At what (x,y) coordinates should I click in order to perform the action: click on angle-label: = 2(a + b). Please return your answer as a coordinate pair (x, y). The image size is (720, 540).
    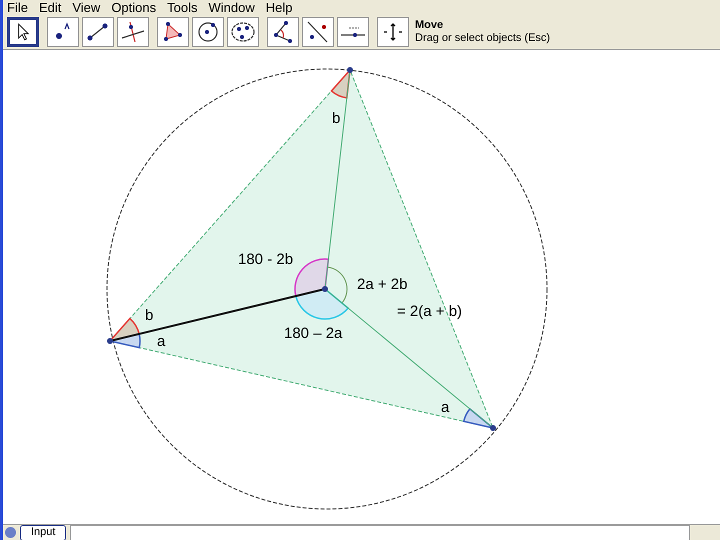
    Looking at the image, I should click on (429, 311).